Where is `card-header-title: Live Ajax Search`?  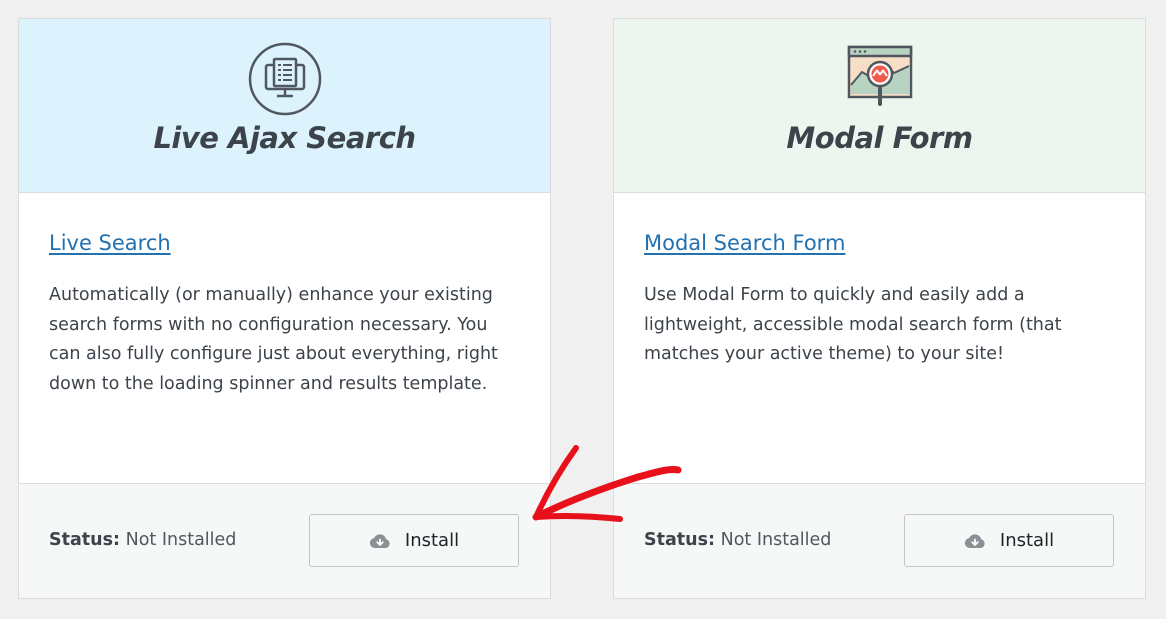 card-header-title: Live Ajax Search is located at coordinates (284, 138).